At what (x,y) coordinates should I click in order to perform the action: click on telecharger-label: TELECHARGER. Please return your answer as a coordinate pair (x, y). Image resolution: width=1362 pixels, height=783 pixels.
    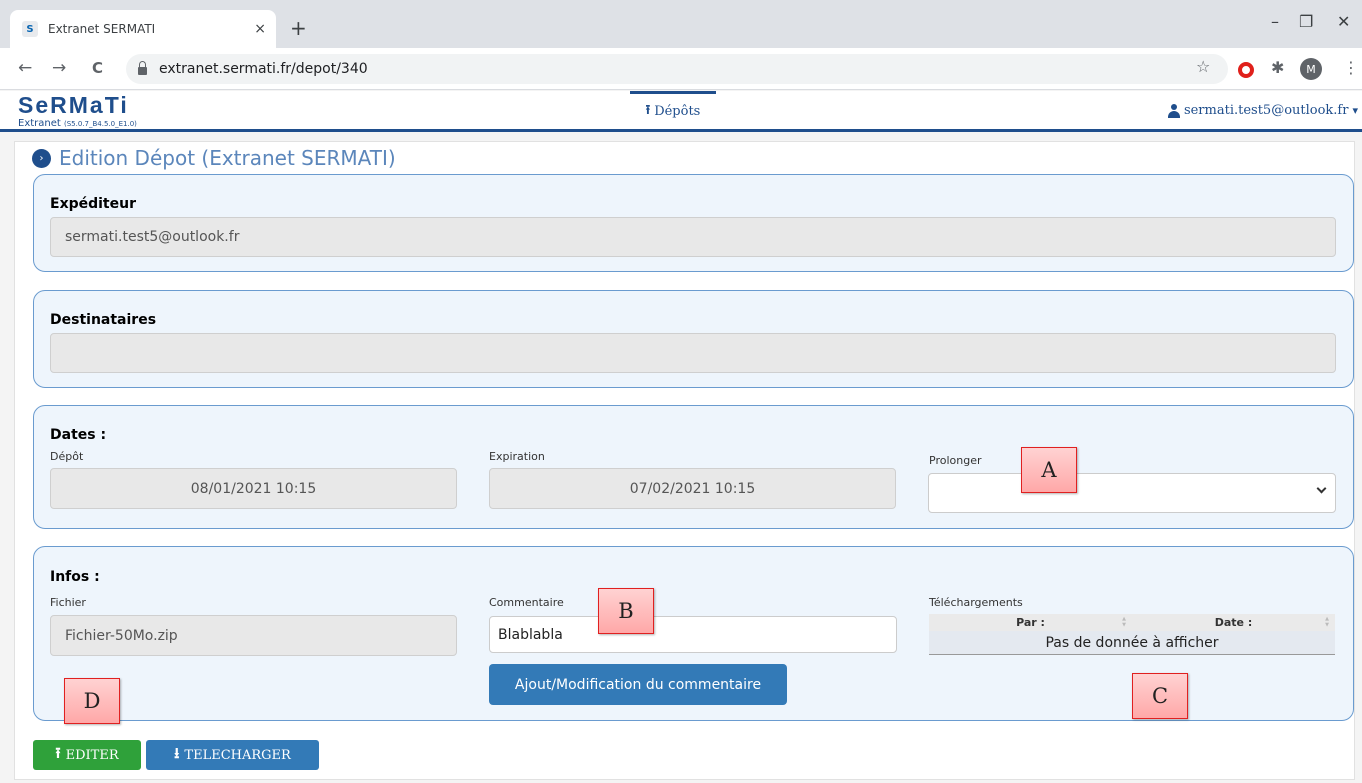
    Looking at the image, I should click on (237, 755).